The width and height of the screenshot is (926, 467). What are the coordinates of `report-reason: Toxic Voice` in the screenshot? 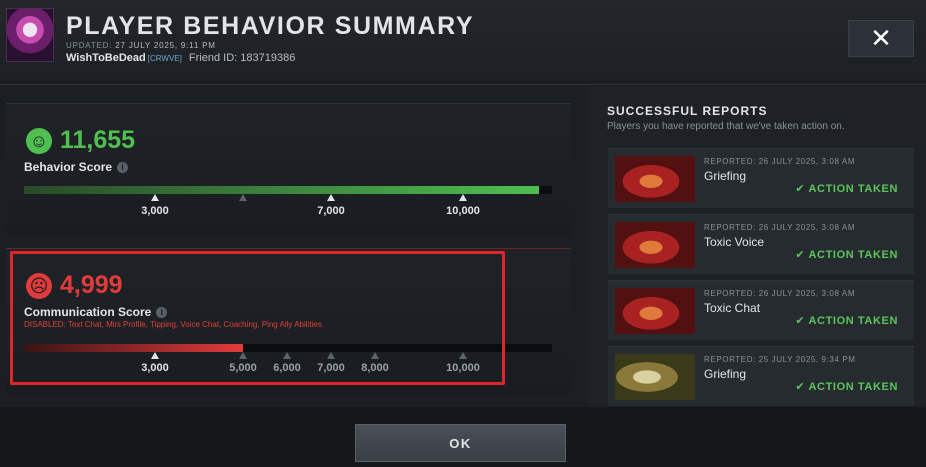 It's located at (734, 242).